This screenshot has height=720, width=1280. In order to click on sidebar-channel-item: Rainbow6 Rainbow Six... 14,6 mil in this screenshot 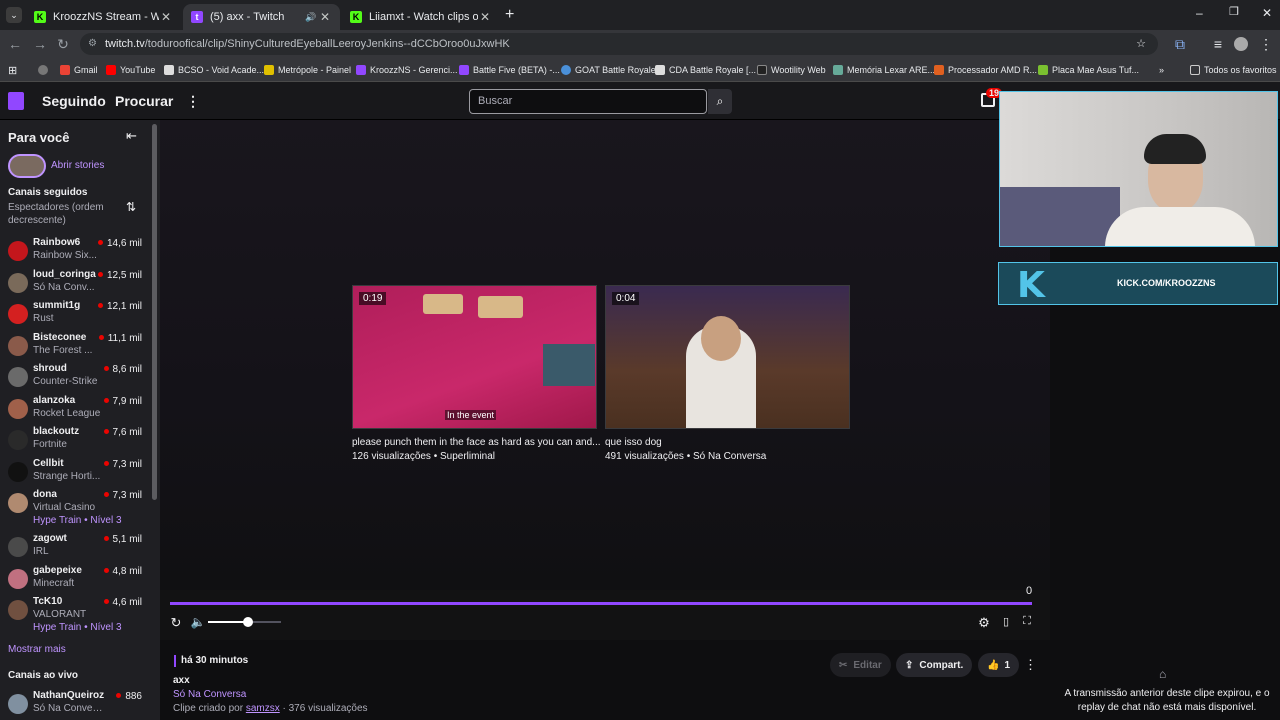, I will do `click(75, 252)`.